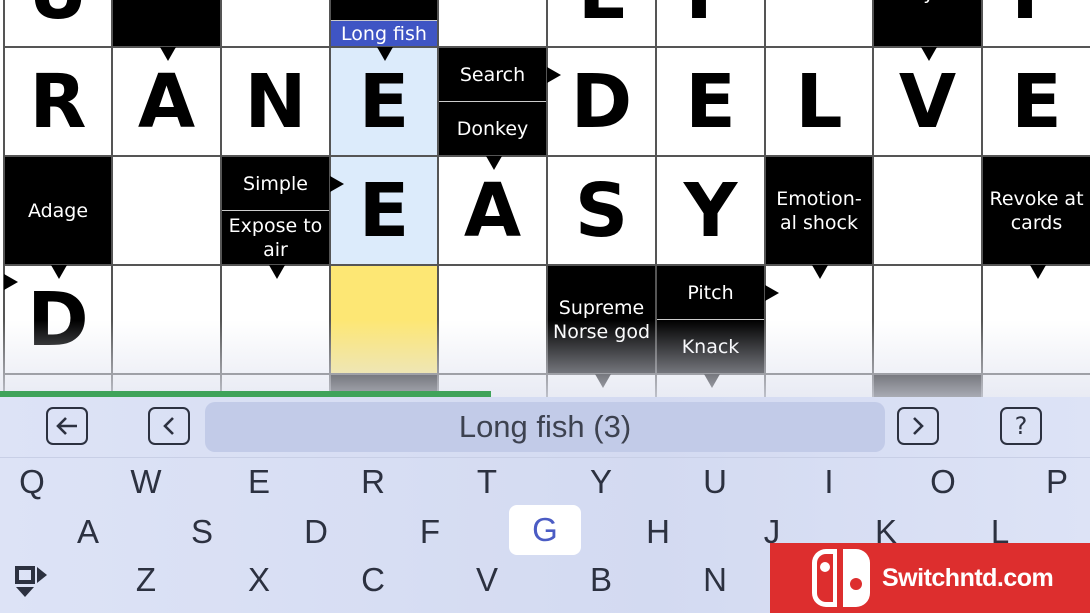  What do you see at coordinates (58, 18) in the screenshot?
I see `cell-letter: U` at bounding box center [58, 18].